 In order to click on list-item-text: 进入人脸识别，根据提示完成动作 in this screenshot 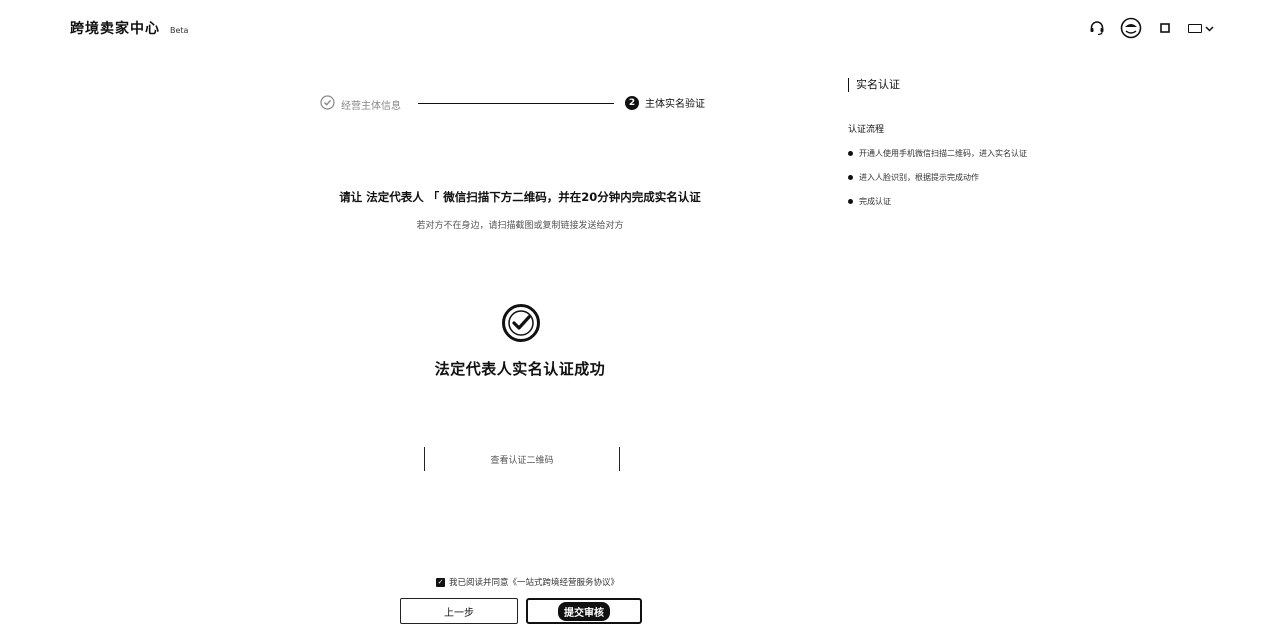, I will do `click(919, 177)`.